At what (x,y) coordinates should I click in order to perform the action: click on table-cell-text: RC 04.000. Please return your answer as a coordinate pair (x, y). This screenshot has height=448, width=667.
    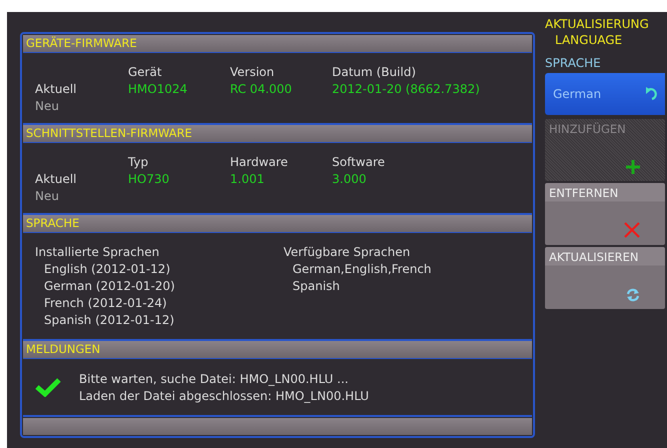
    Looking at the image, I should click on (261, 89).